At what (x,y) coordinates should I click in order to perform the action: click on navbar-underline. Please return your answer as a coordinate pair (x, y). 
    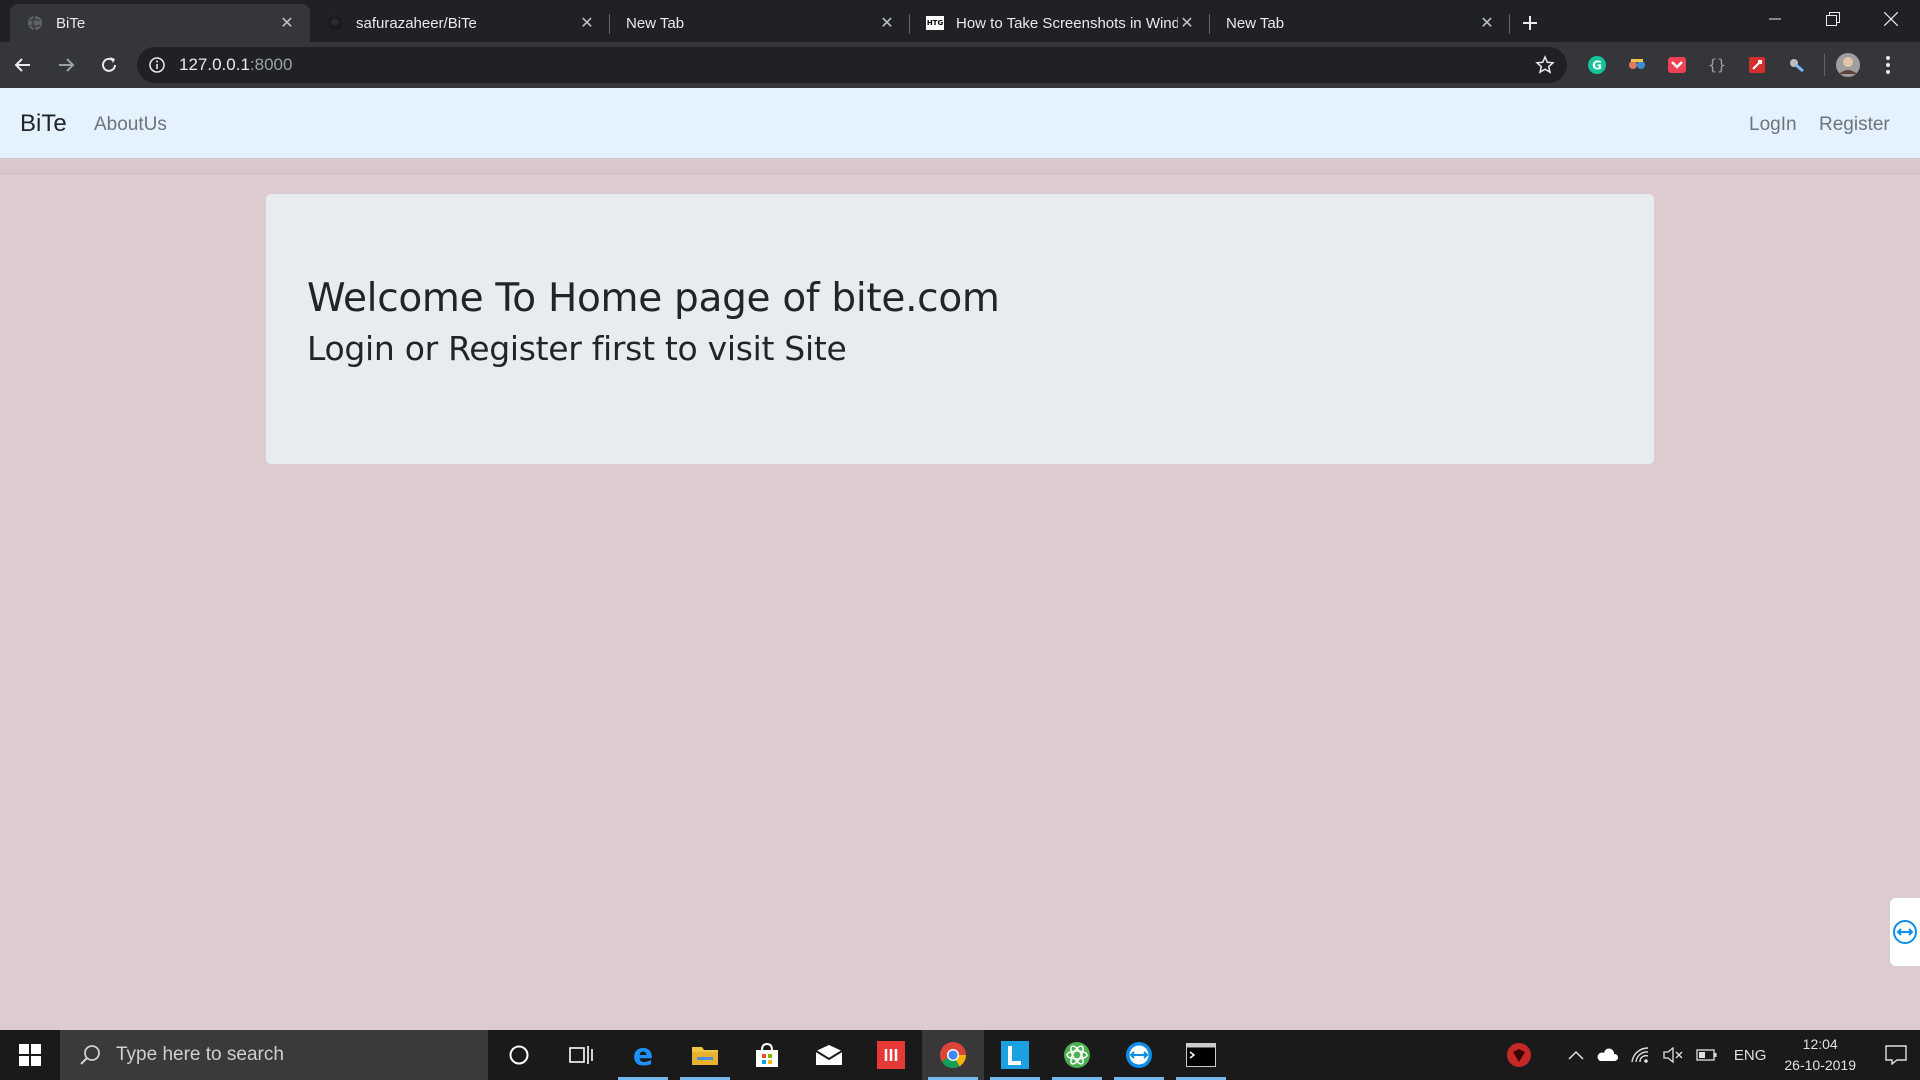
    Looking at the image, I should click on (960, 167).